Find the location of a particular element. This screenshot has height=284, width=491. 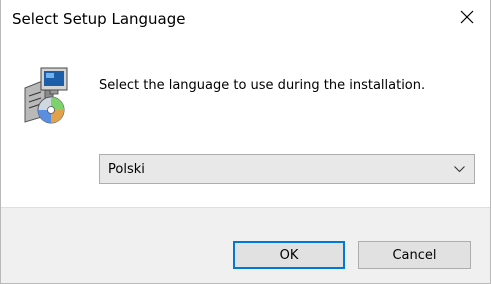

ok-button: OK is located at coordinates (289, 255).